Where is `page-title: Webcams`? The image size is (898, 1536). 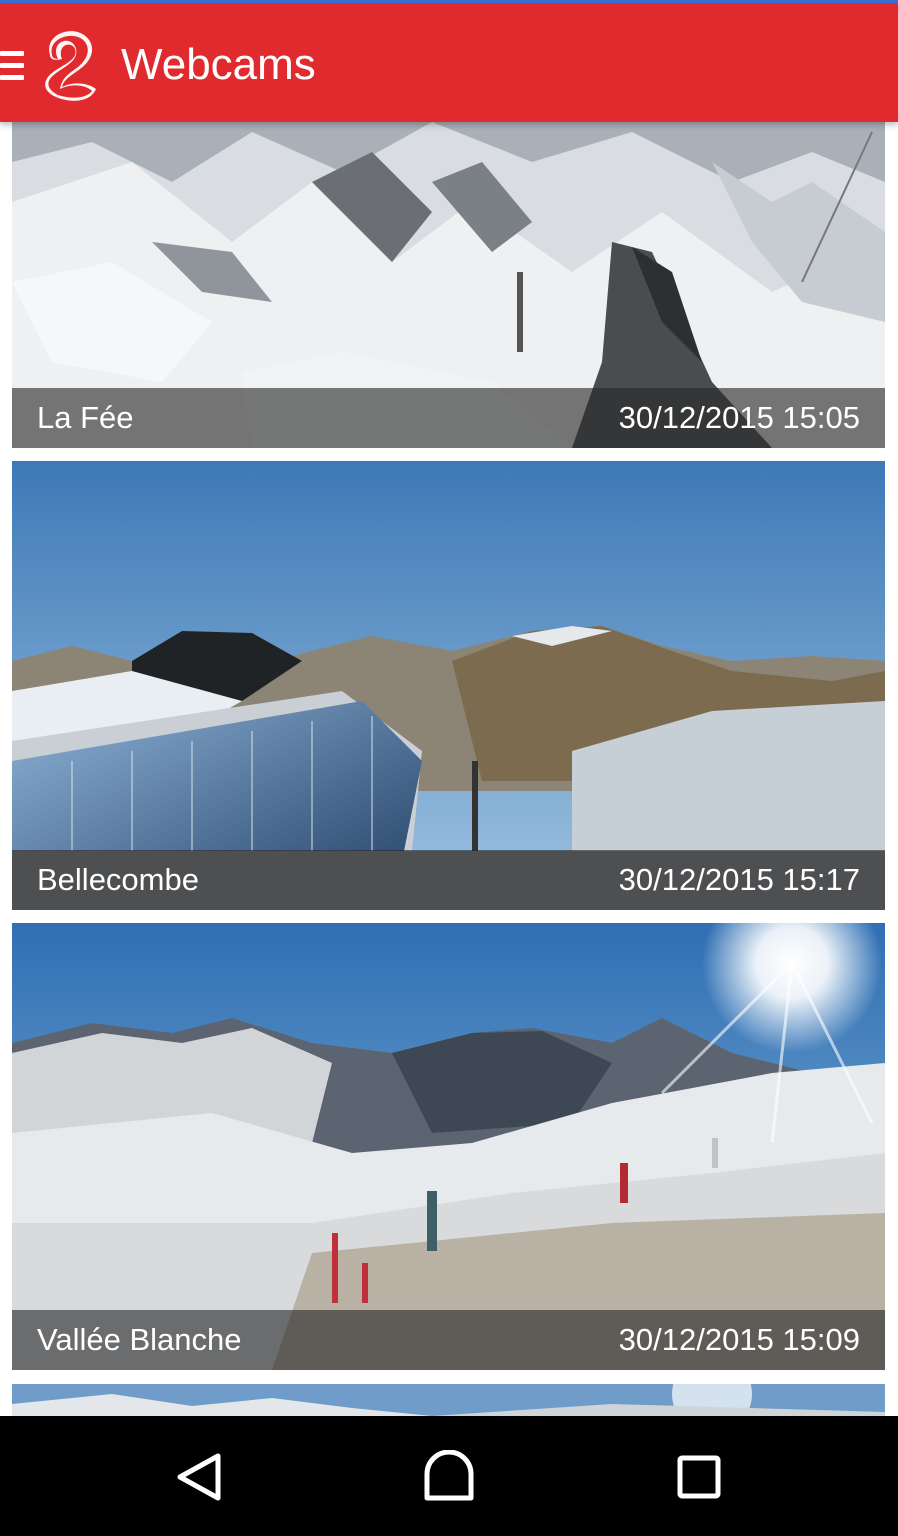 page-title: Webcams is located at coordinates (218, 64).